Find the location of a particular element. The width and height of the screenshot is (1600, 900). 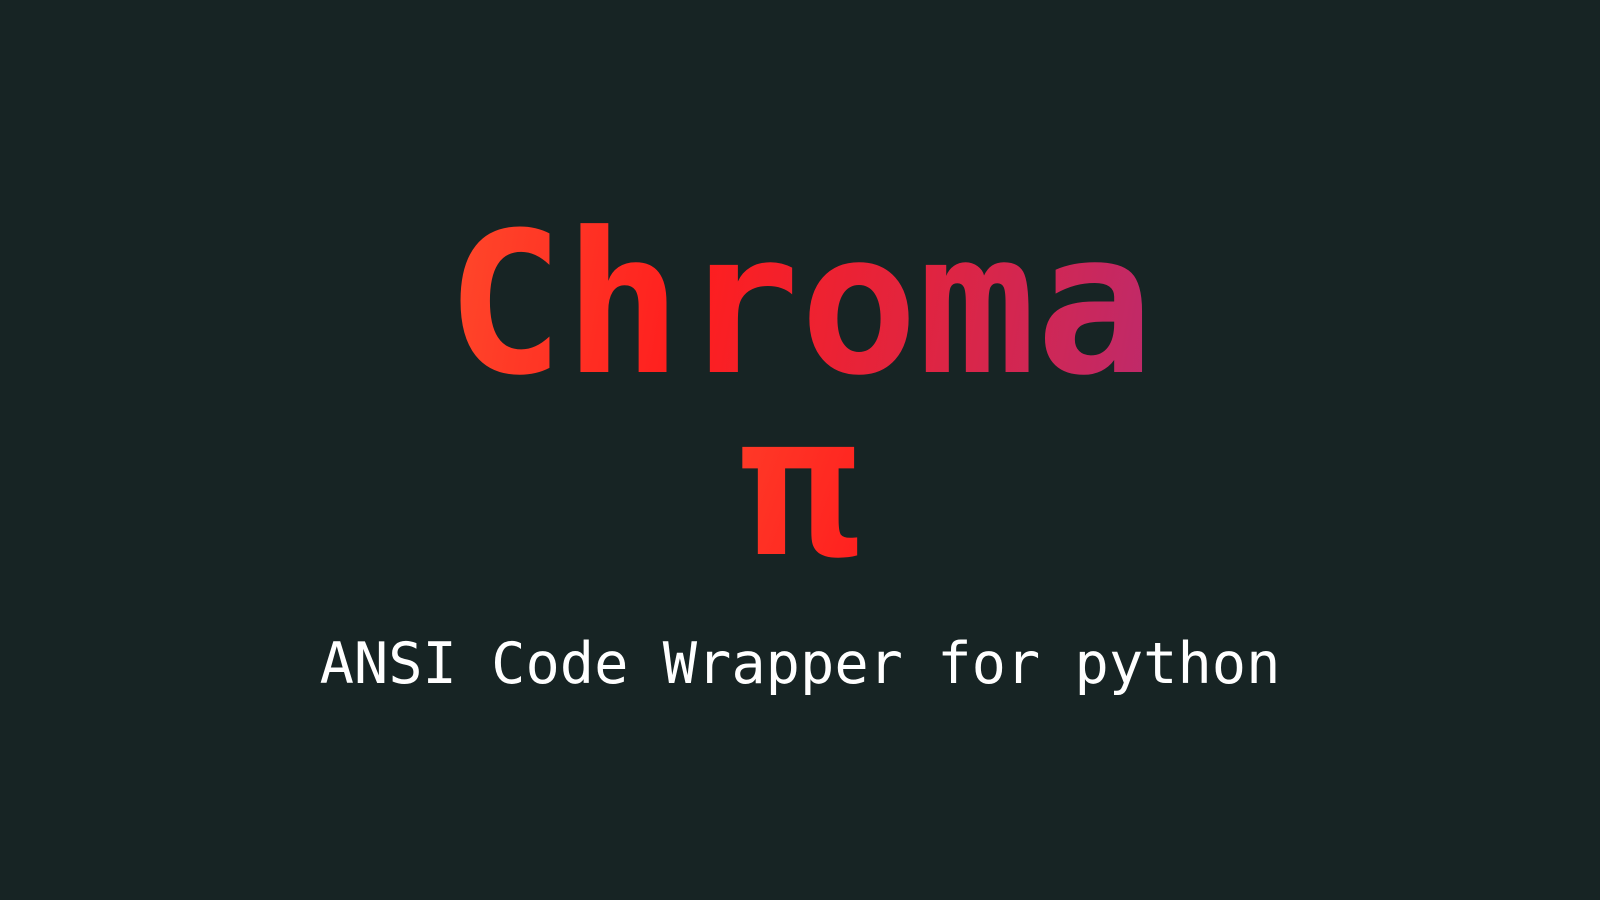

subtitle: ANSI Code Wrapper for python is located at coordinates (800, 664).